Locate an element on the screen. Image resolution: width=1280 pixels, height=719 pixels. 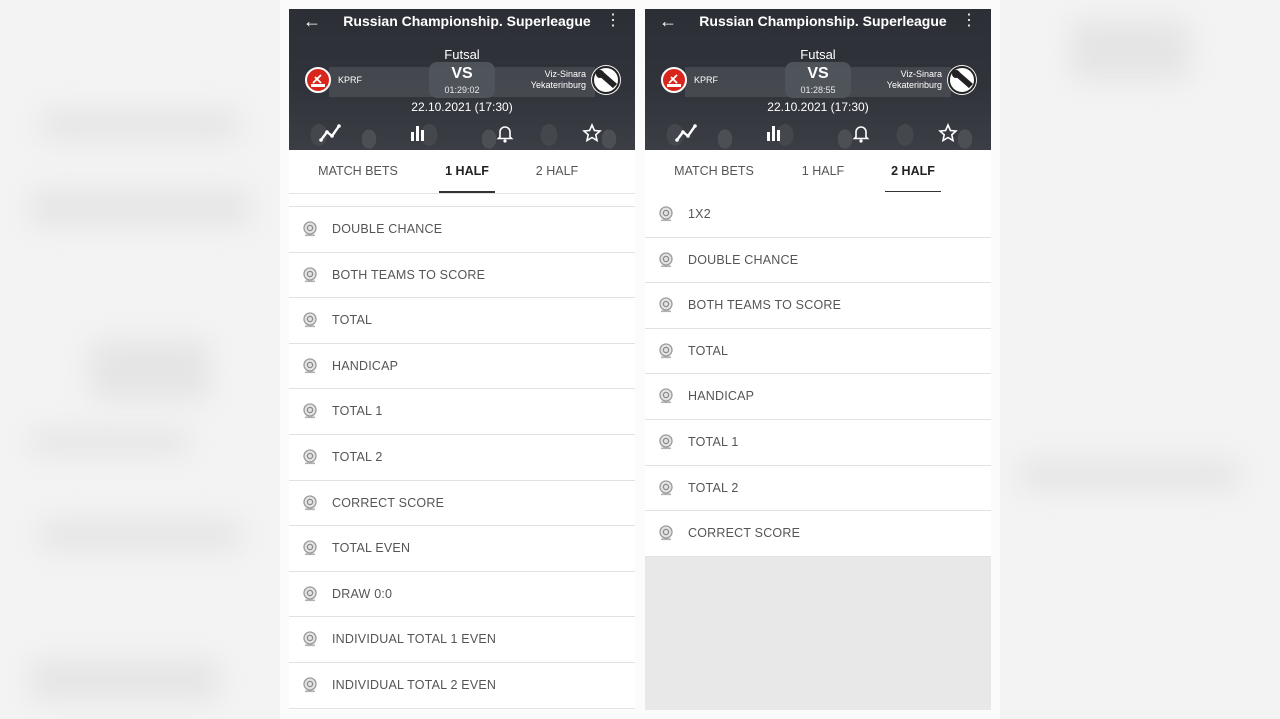
market-label: TOTAL 1 is located at coordinates (713, 441).